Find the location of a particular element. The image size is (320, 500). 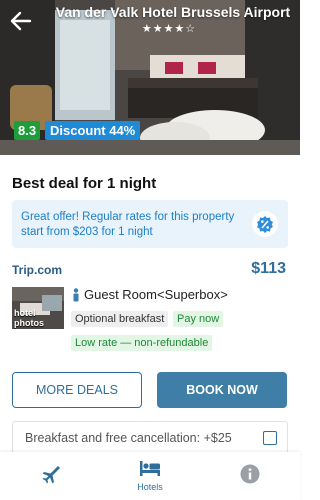

rating-badge: 8.3 is located at coordinates (27, 130).